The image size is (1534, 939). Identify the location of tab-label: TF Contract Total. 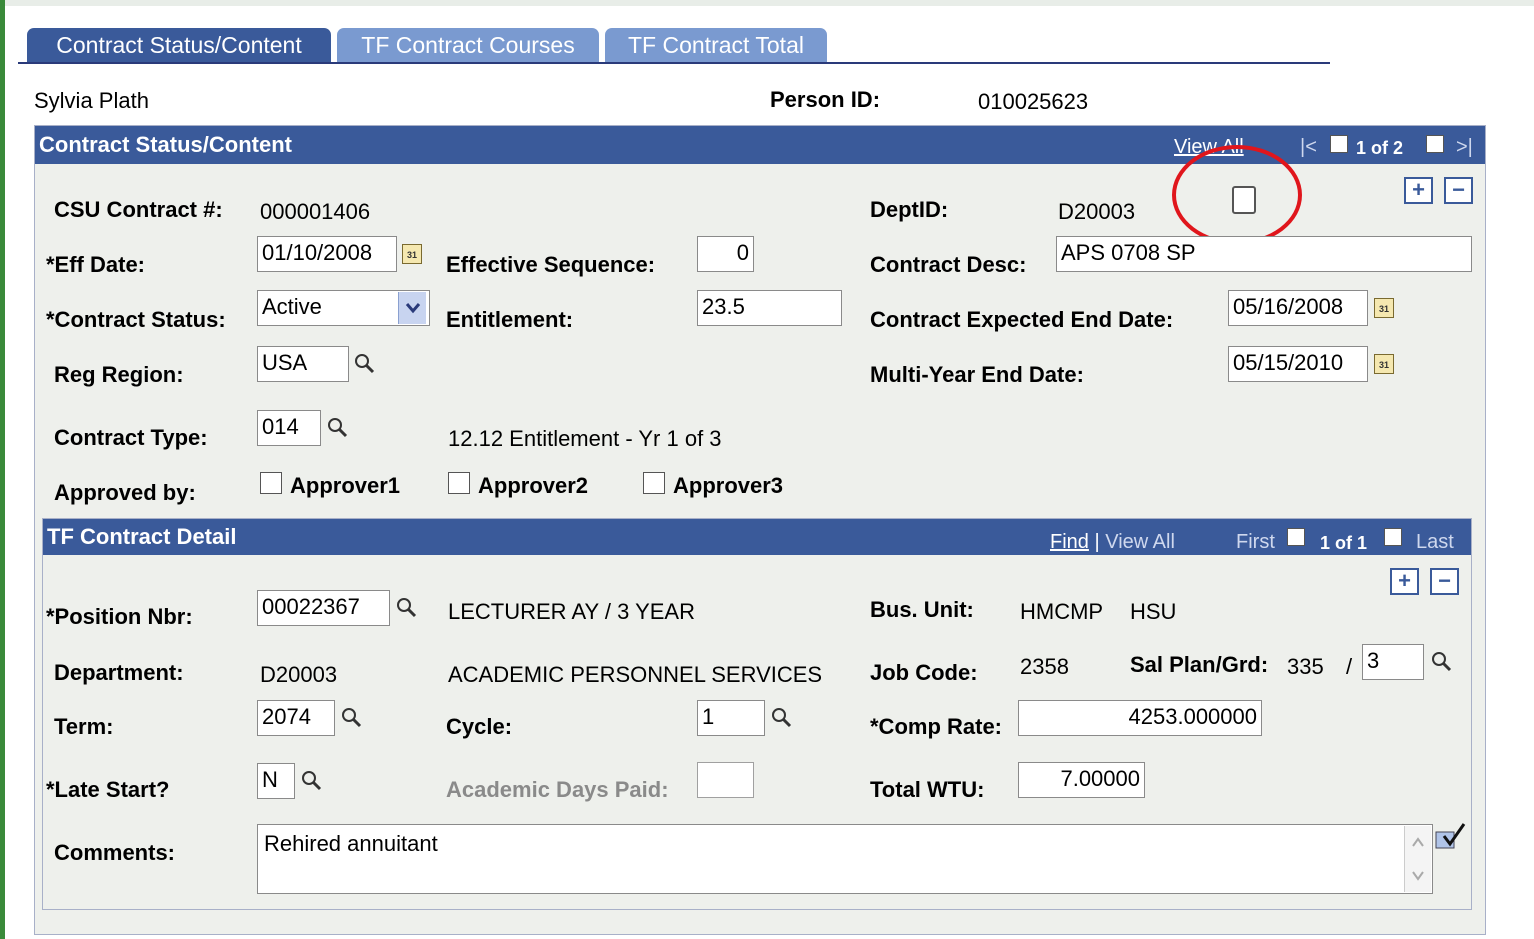
(716, 45).